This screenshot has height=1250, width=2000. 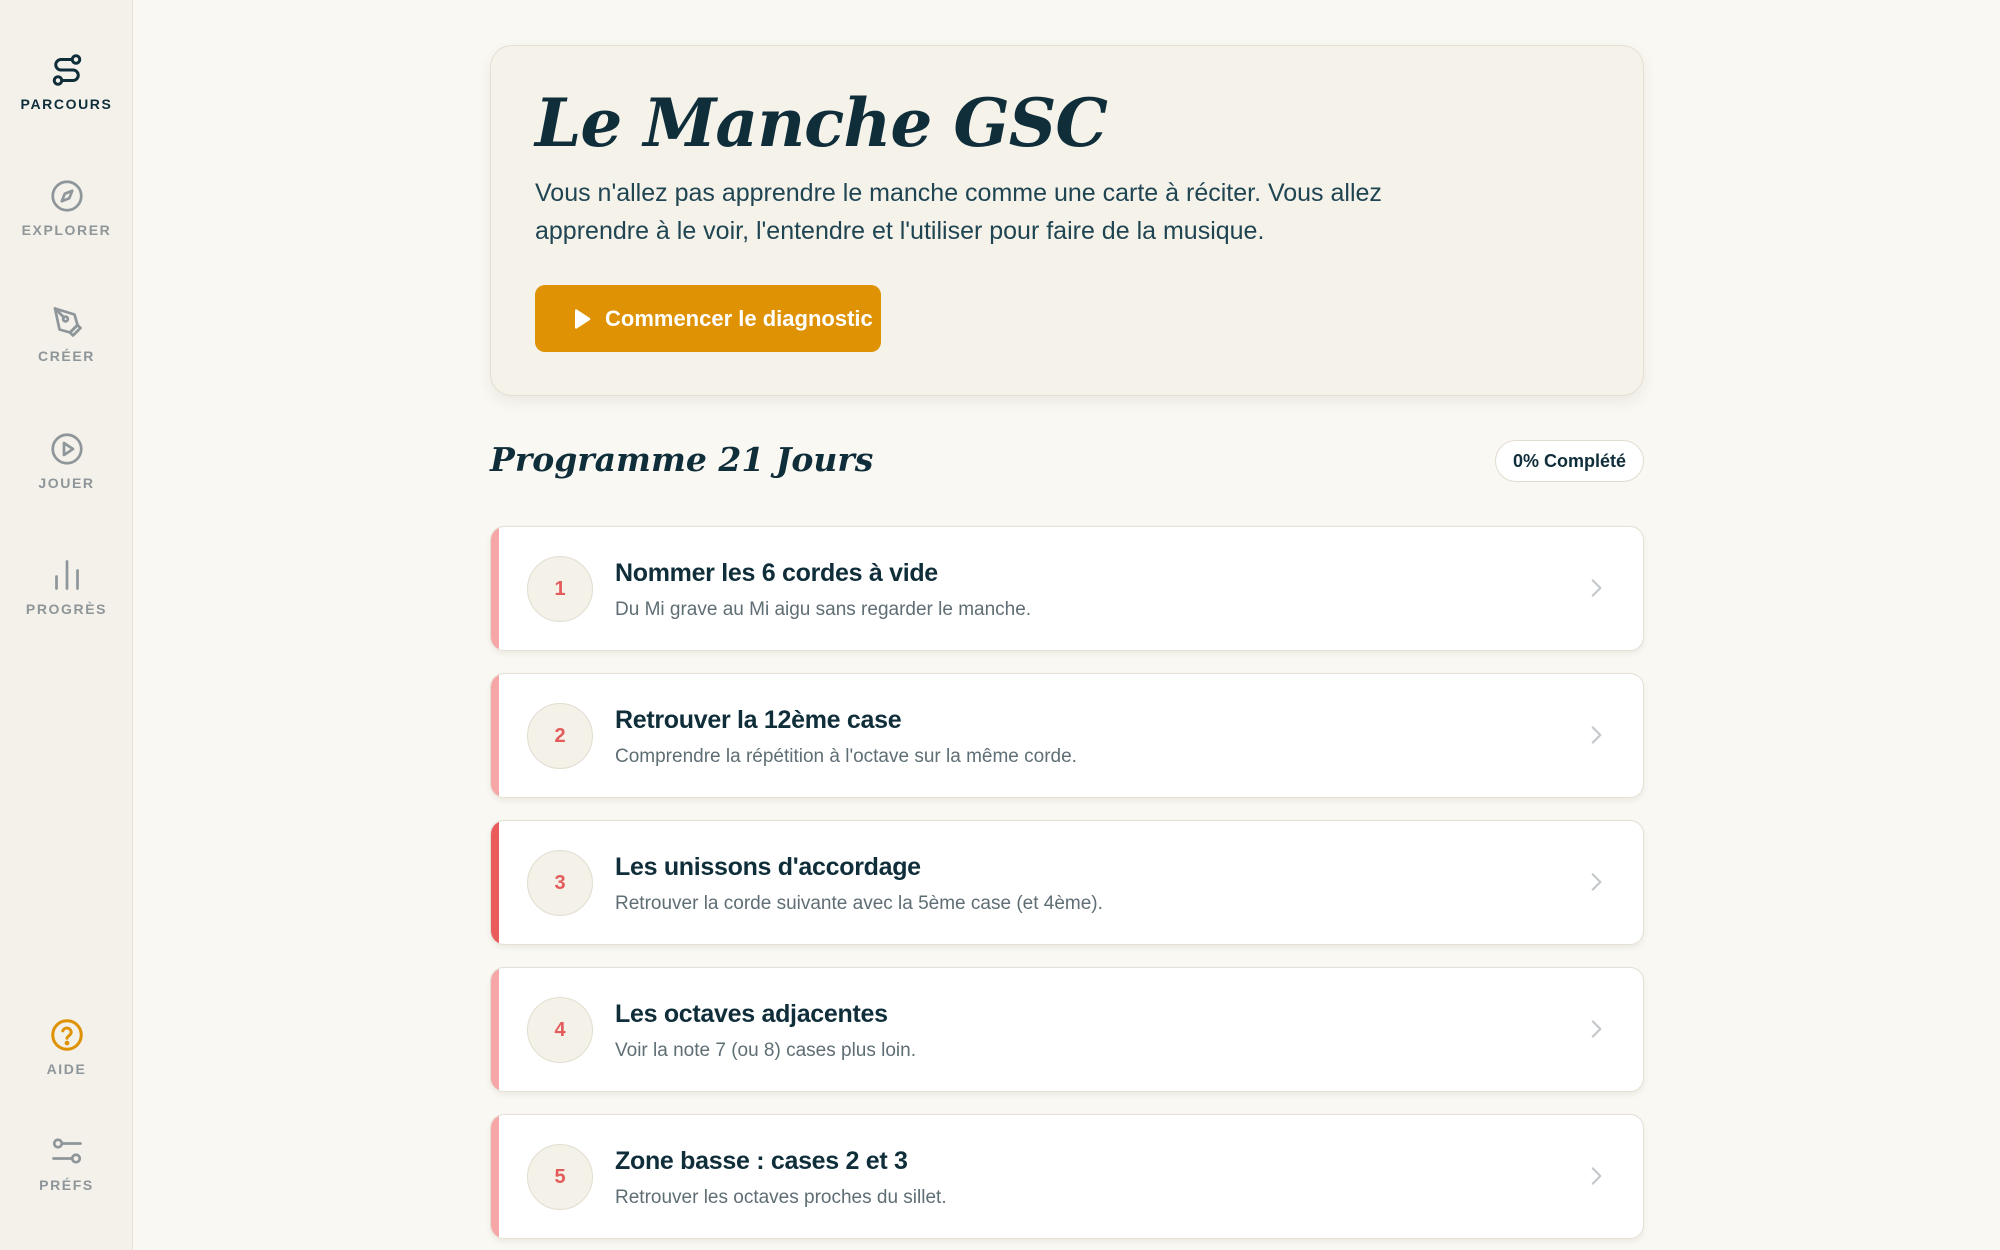 I want to click on nav-label: EXPLORER, so click(x=66, y=230).